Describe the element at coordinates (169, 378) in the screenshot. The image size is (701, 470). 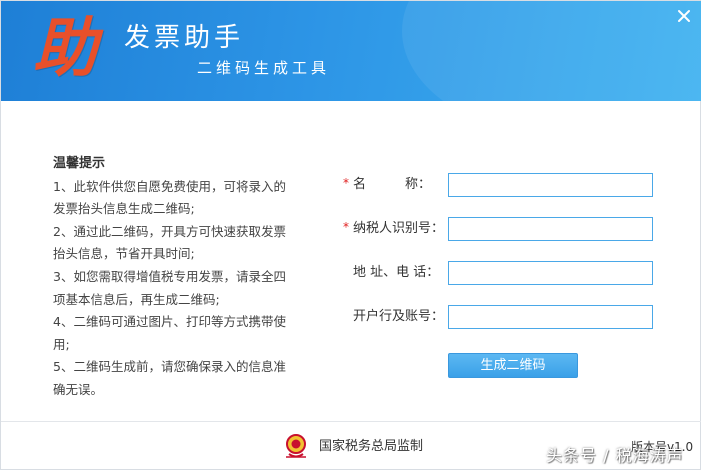
I see `tip-item: 5、二维码生成前，请您确保录入的信息准确无误。` at that location.